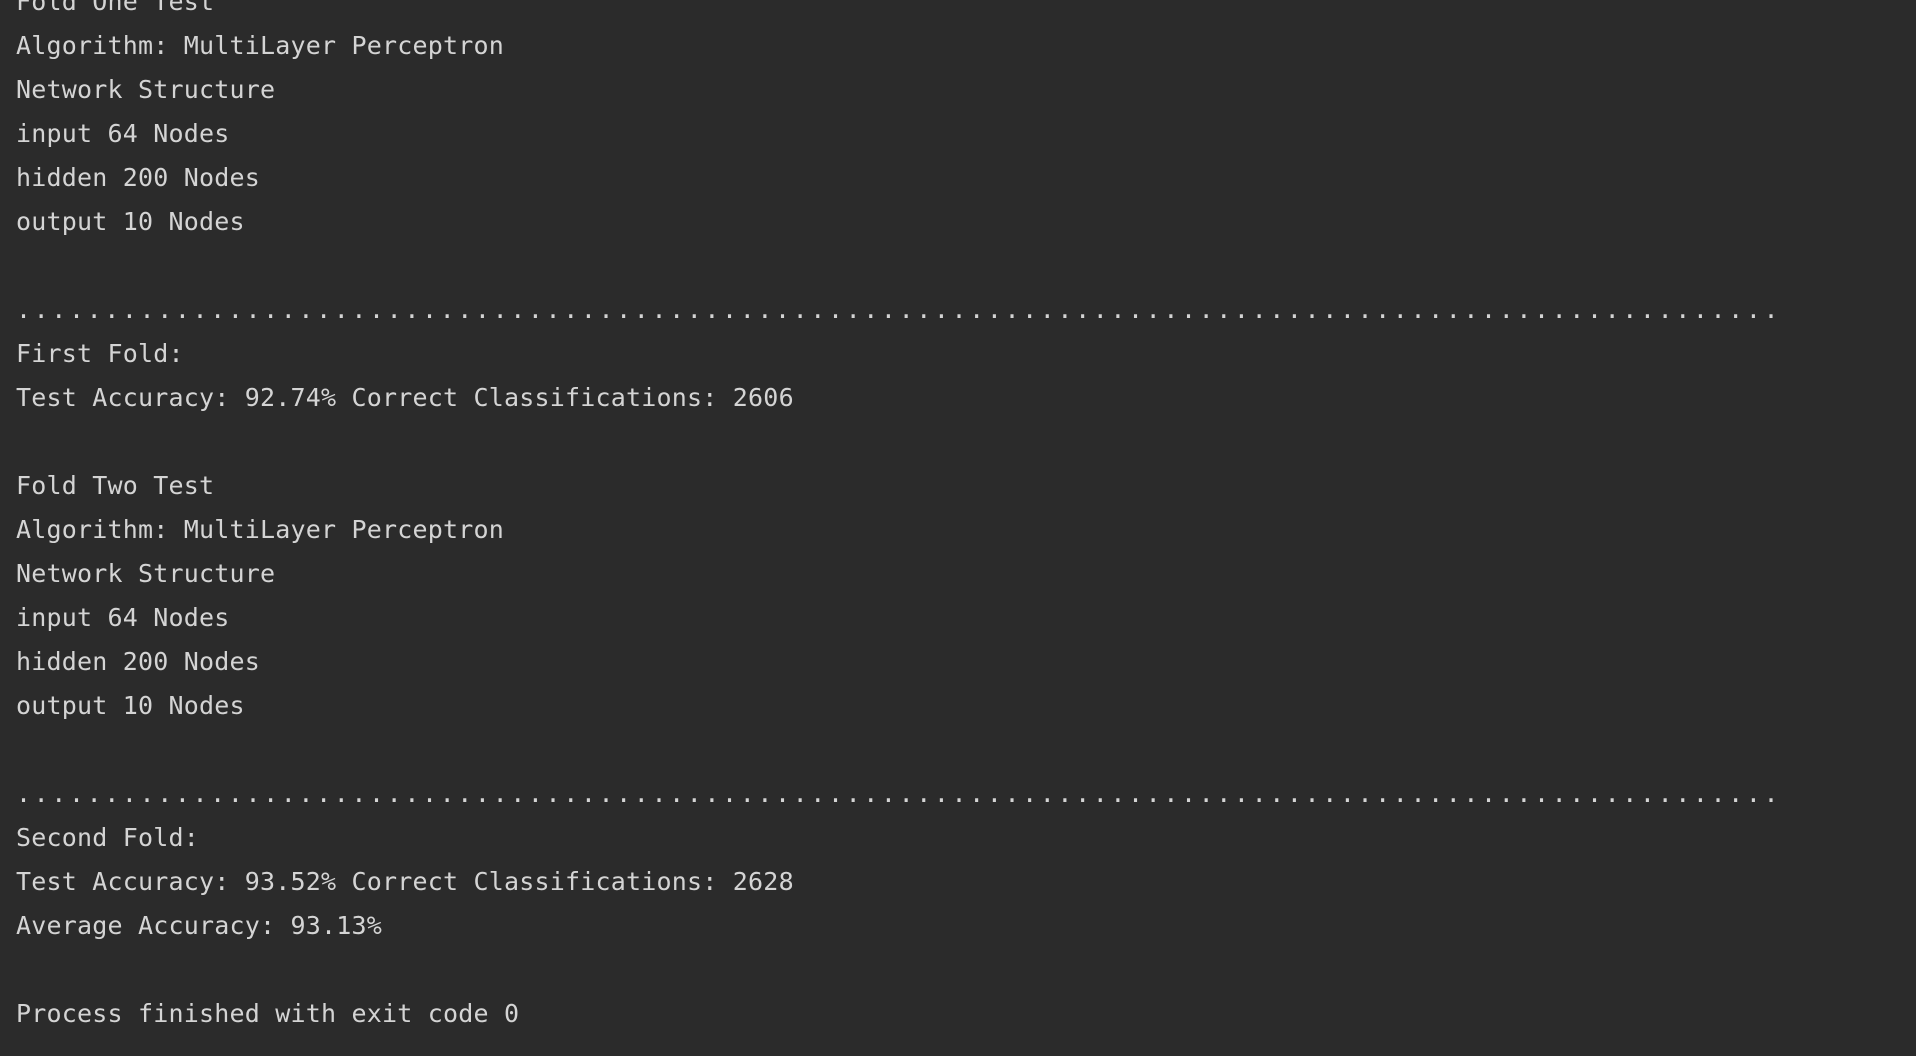 The image size is (1916, 1056). I want to click on console-line-second-fold: Second Fold:, so click(108, 837).